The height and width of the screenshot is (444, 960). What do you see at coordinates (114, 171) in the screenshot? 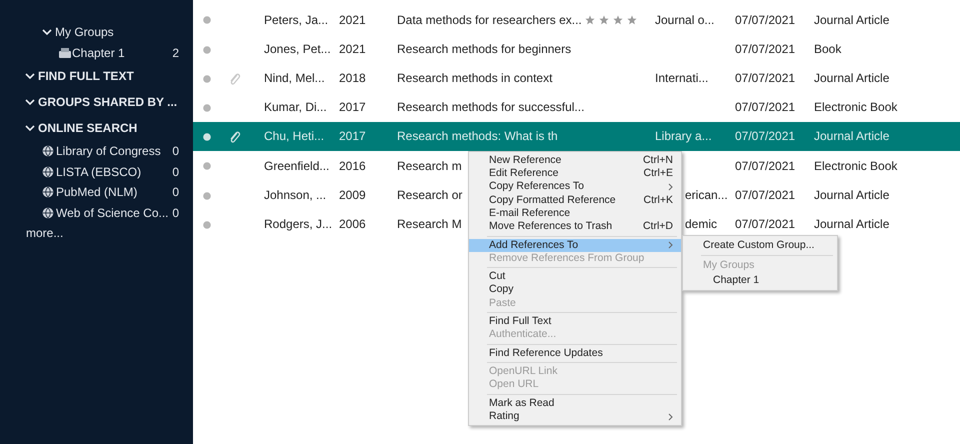
I see `sidebar-item: LISTA (EBSCO)` at bounding box center [114, 171].